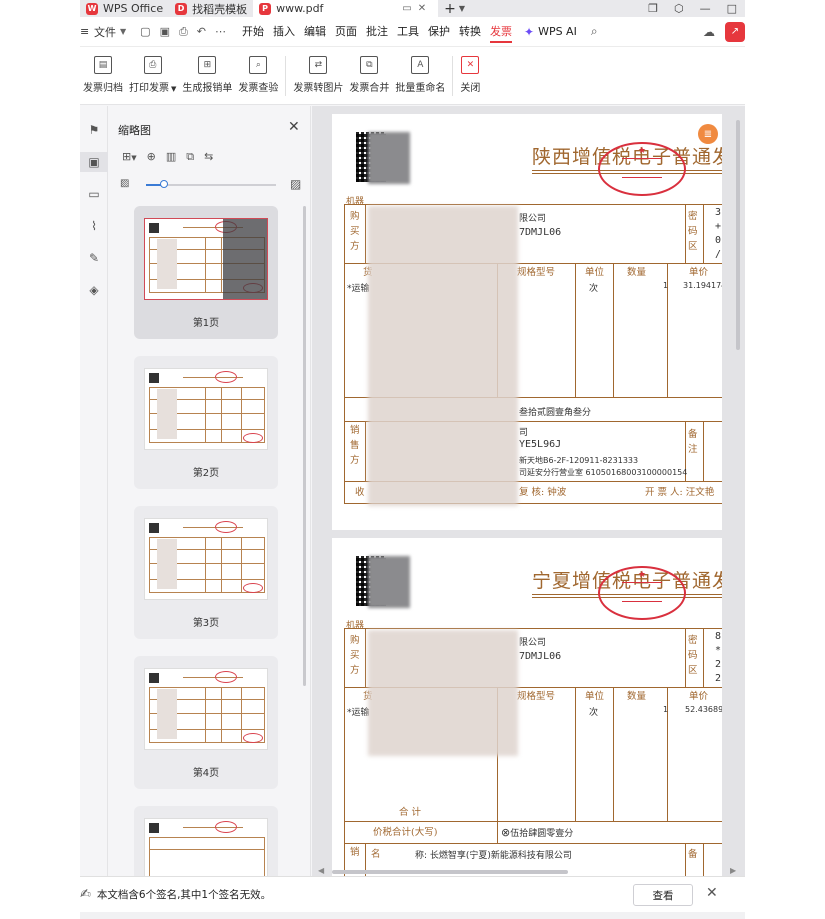 The width and height of the screenshot is (825, 919). Describe the element at coordinates (679, 8) in the screenshot. I see `cube-icon: ⬡` at that location.